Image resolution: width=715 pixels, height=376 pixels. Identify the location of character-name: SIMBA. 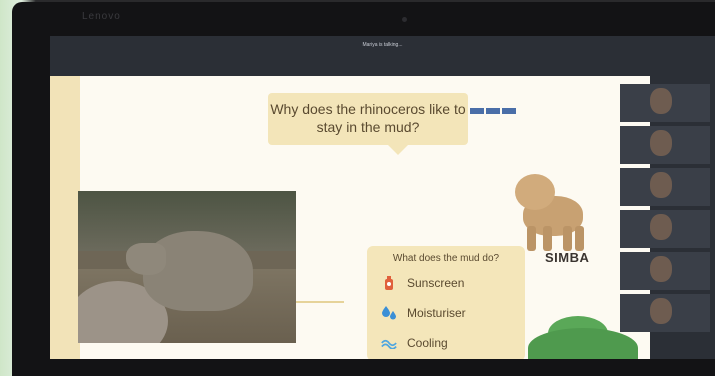
(567, 257).